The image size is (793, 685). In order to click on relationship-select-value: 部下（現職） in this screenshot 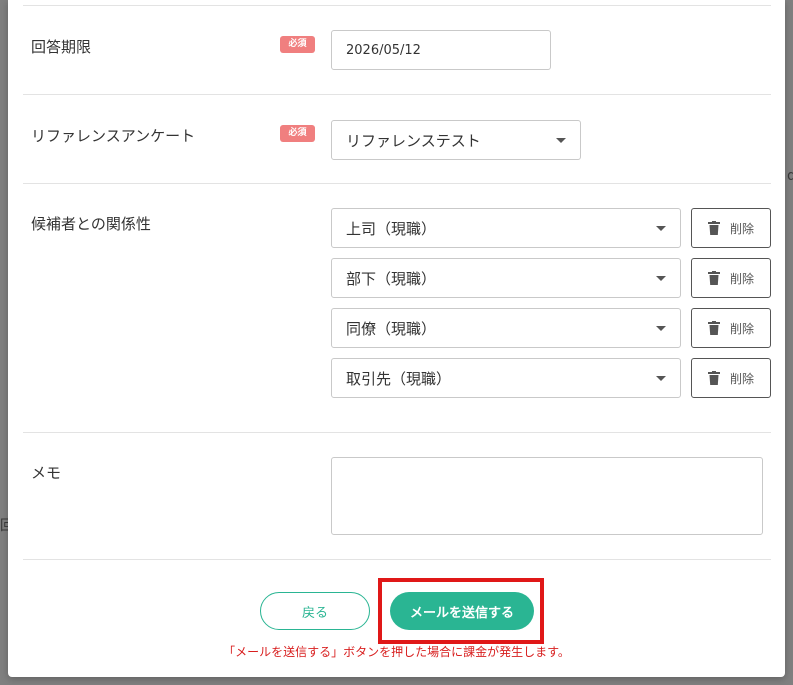, I will do `click(391, 278)`.